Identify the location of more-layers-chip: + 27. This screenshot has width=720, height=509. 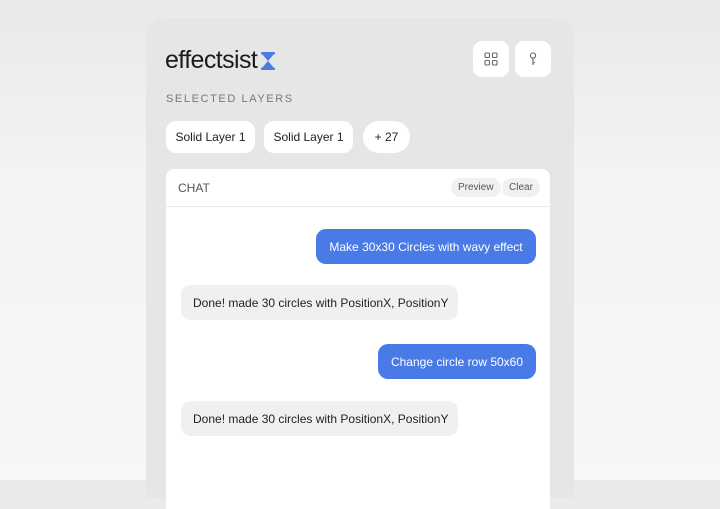
(386, 137).